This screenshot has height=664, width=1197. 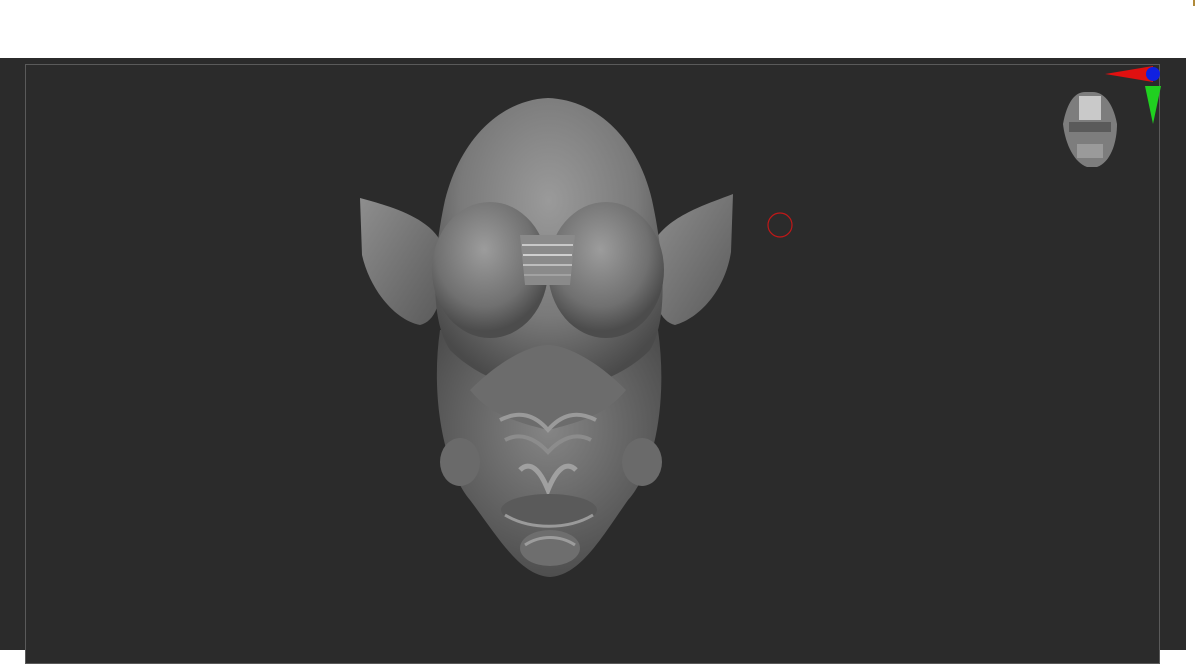 I want to click on right-ear, so click(x=693, y=259).